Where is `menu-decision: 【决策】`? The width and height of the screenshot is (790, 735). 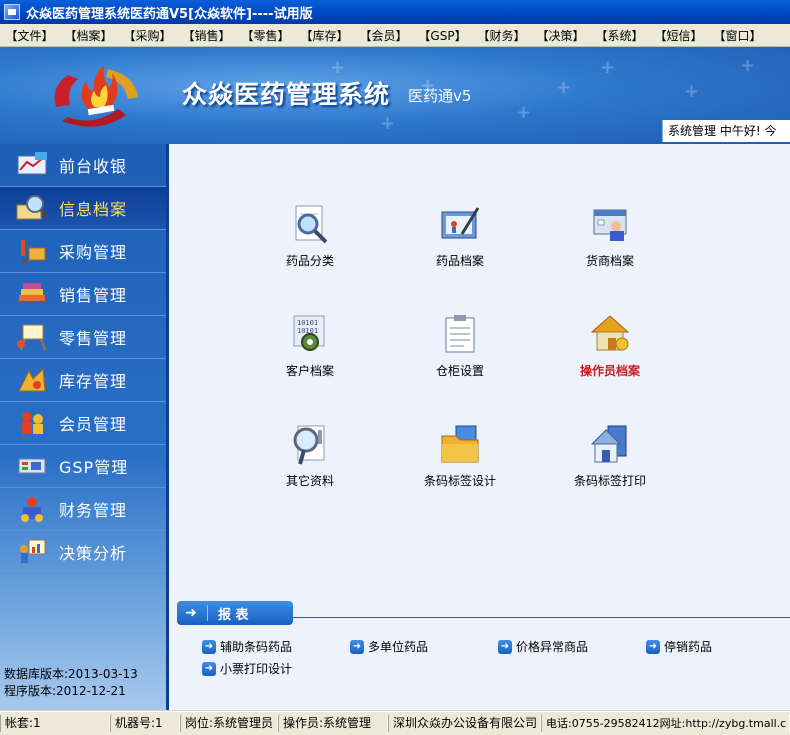
menu-decision: 【决策】 is located at coordinates (560, 35).